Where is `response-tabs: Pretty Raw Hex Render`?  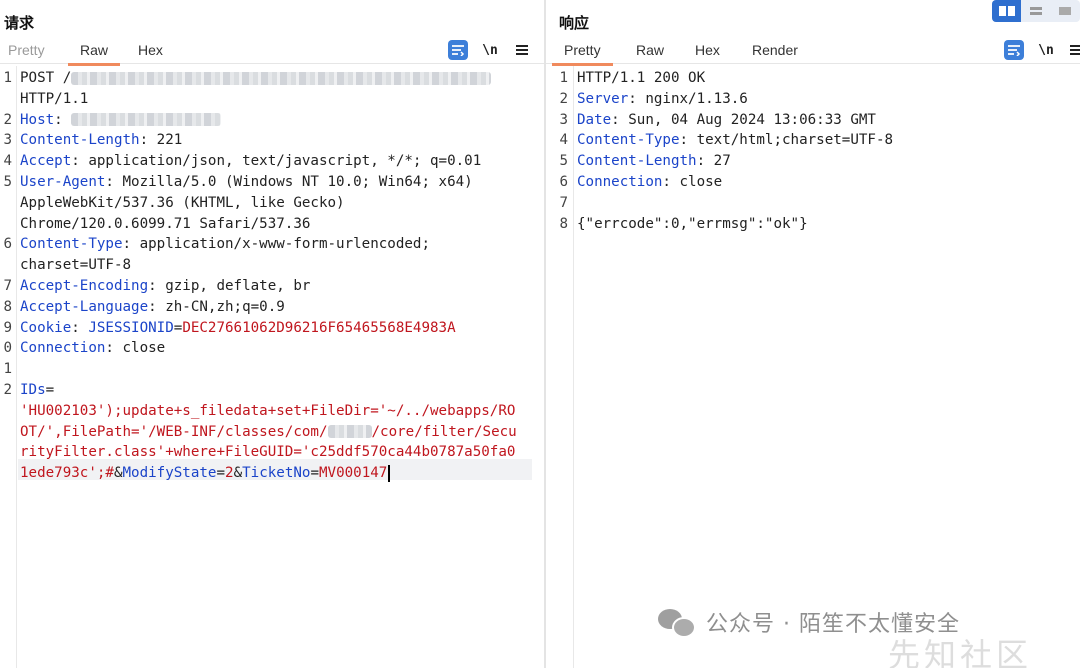
response-tabs: Pretty Raw Hex Render is located at coordinates (813, 52).